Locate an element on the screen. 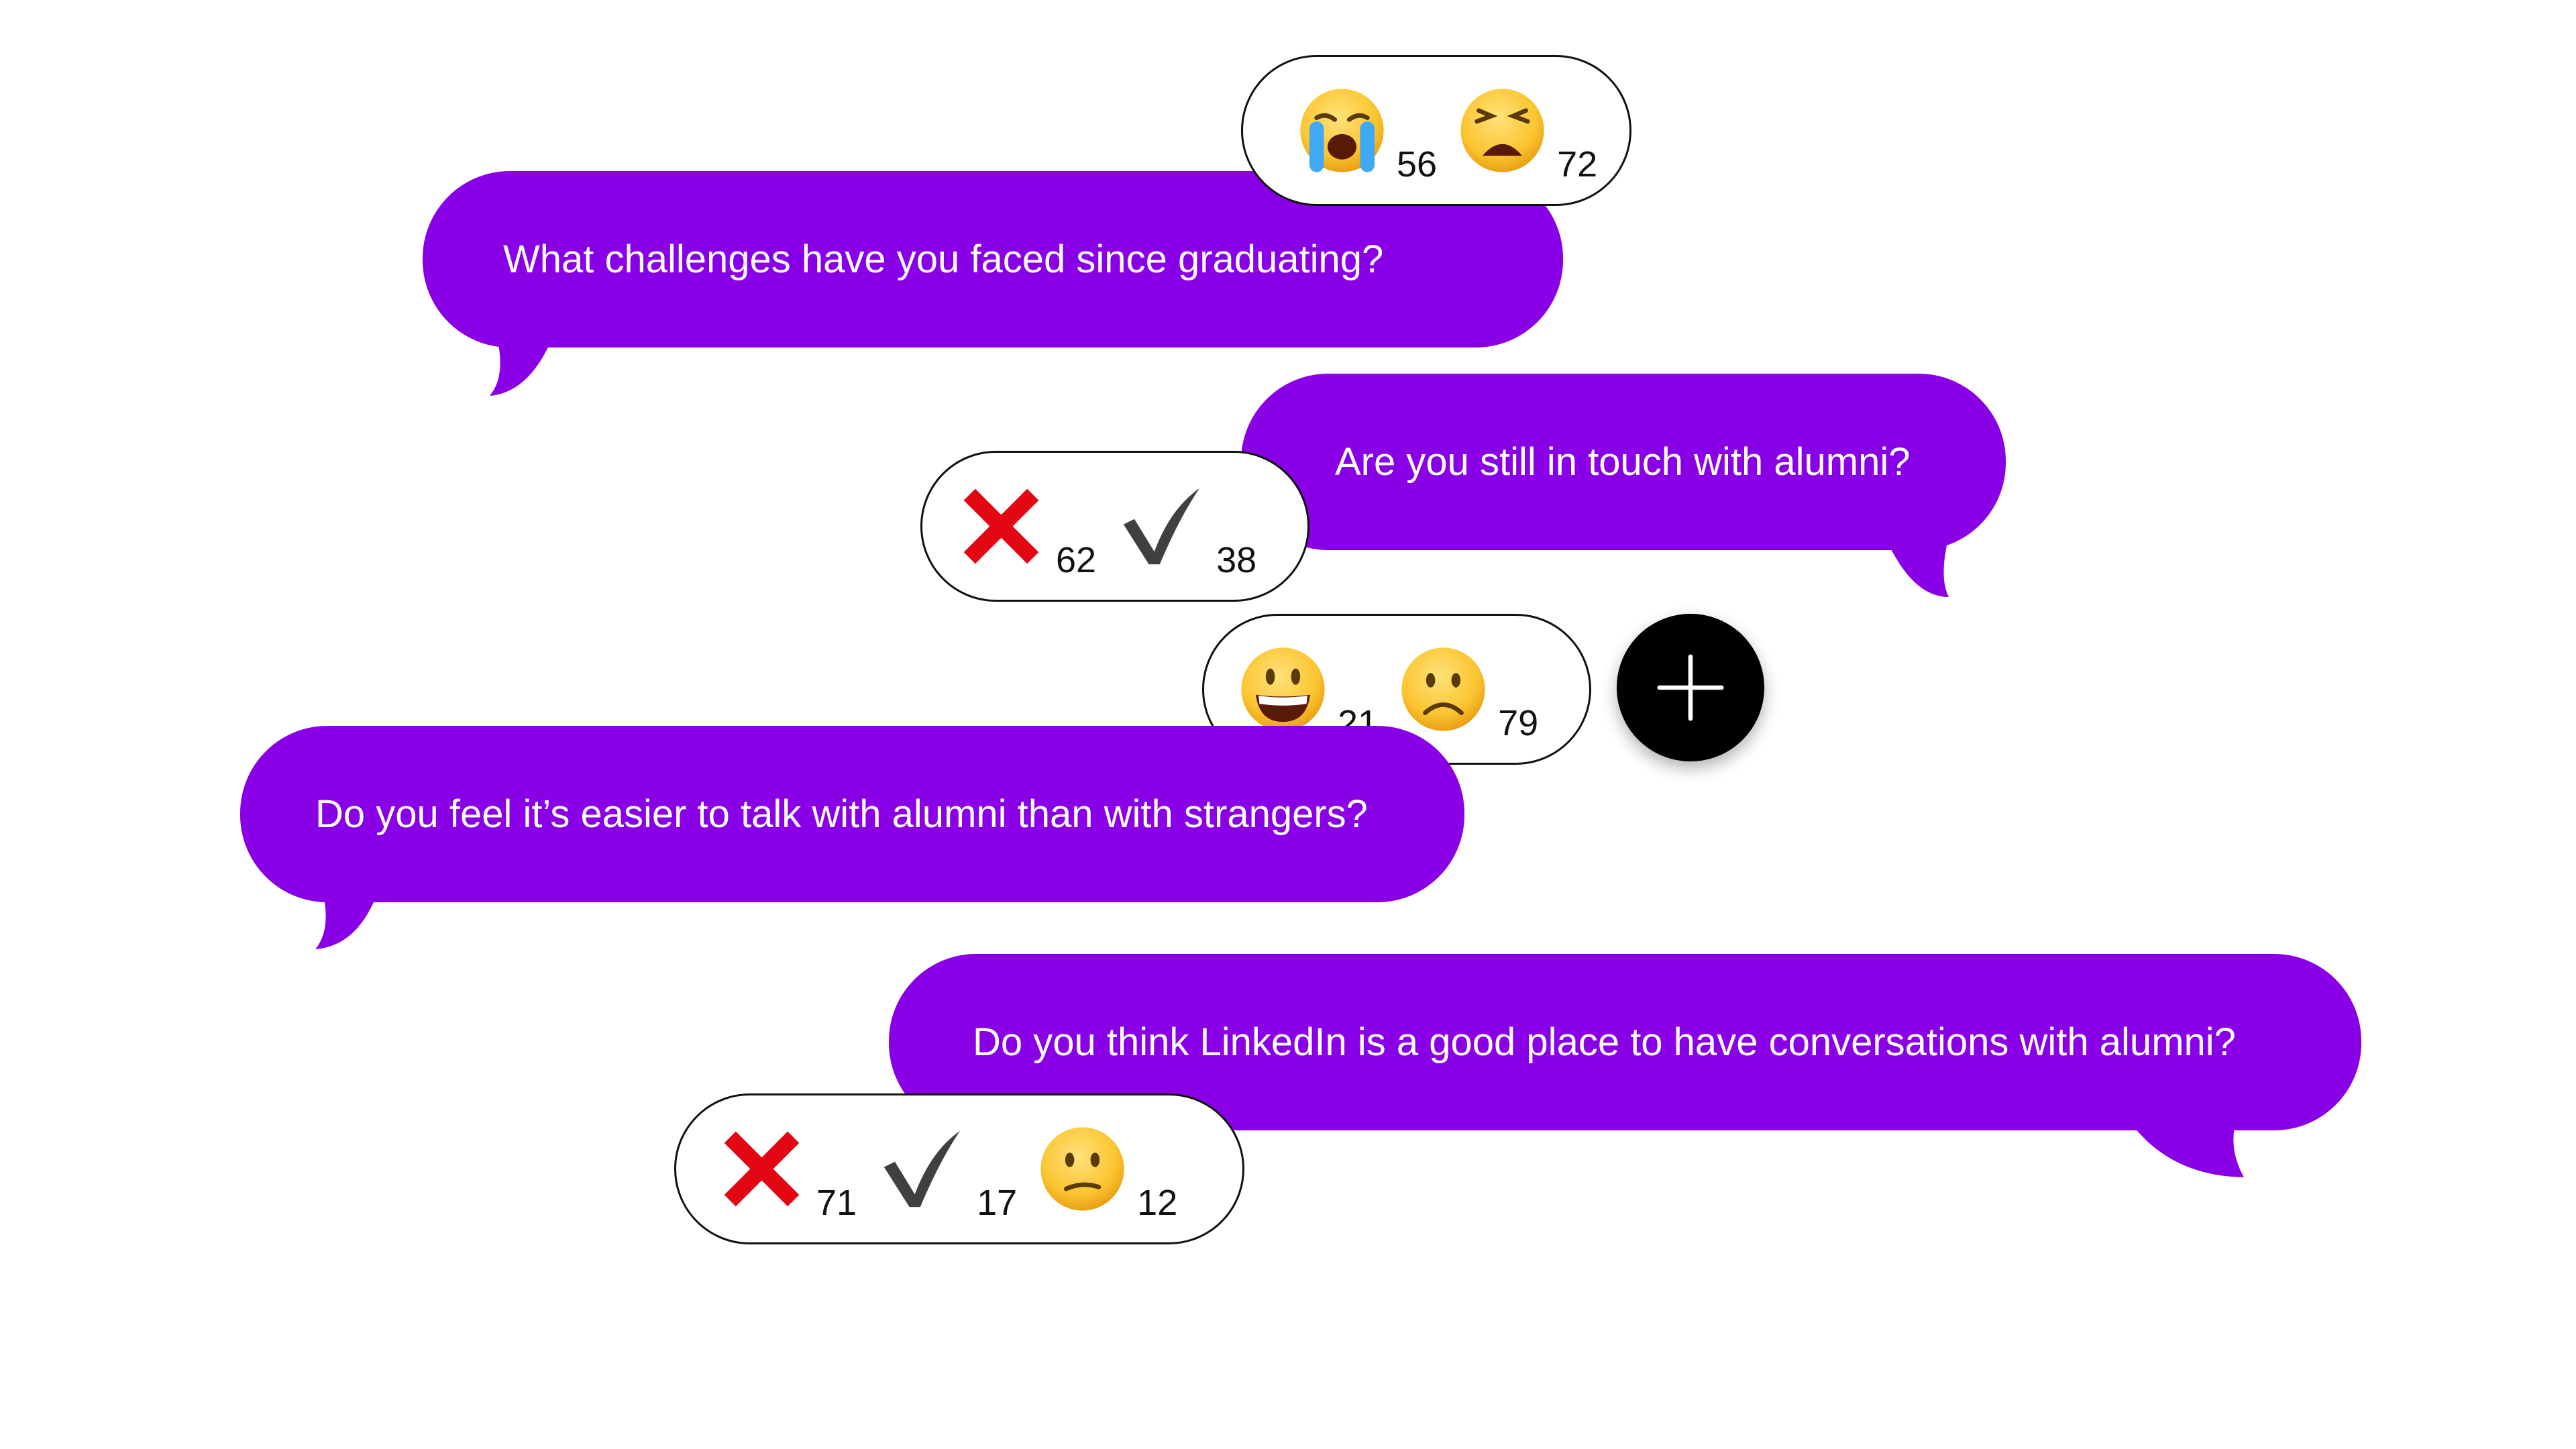 This screenshot has width=2576, height=1449. add-reaction-button is located at coordinates (1690, 687).